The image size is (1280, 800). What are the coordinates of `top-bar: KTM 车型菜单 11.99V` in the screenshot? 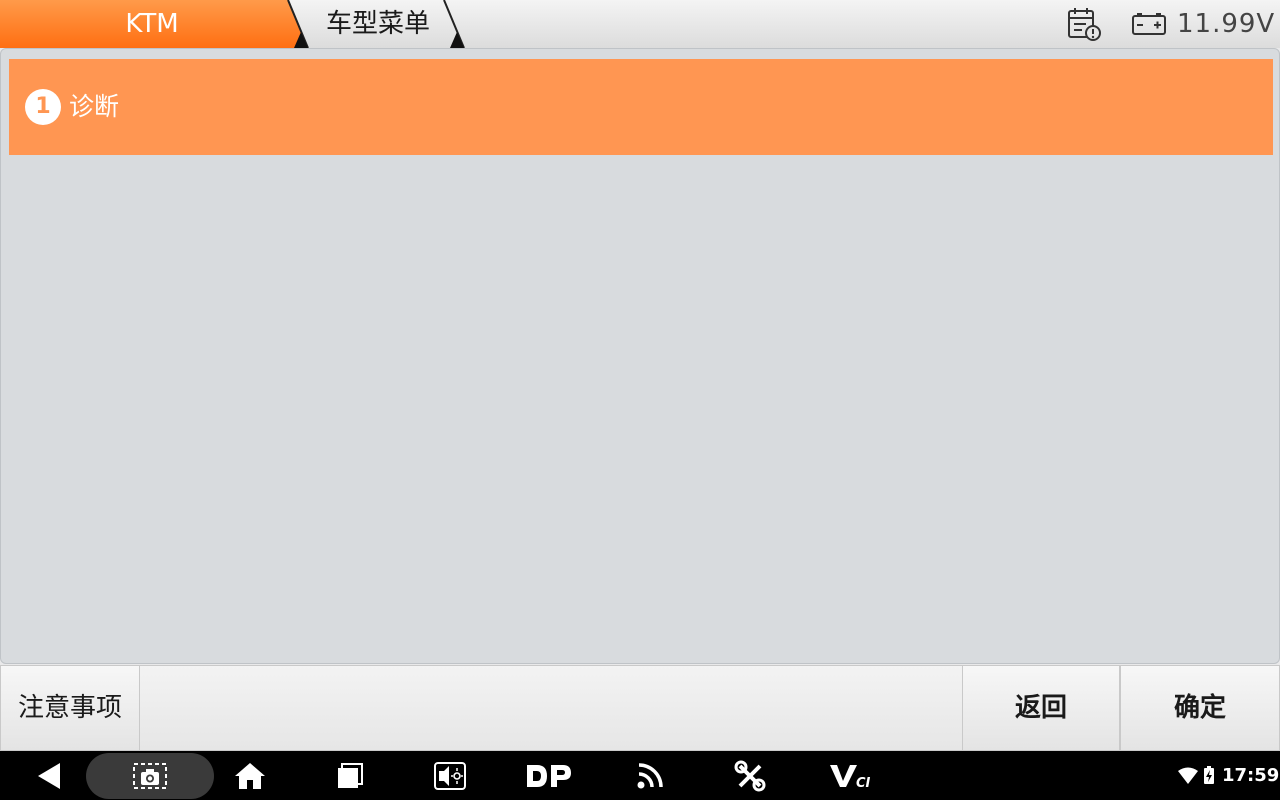 It's located at (640, 24).